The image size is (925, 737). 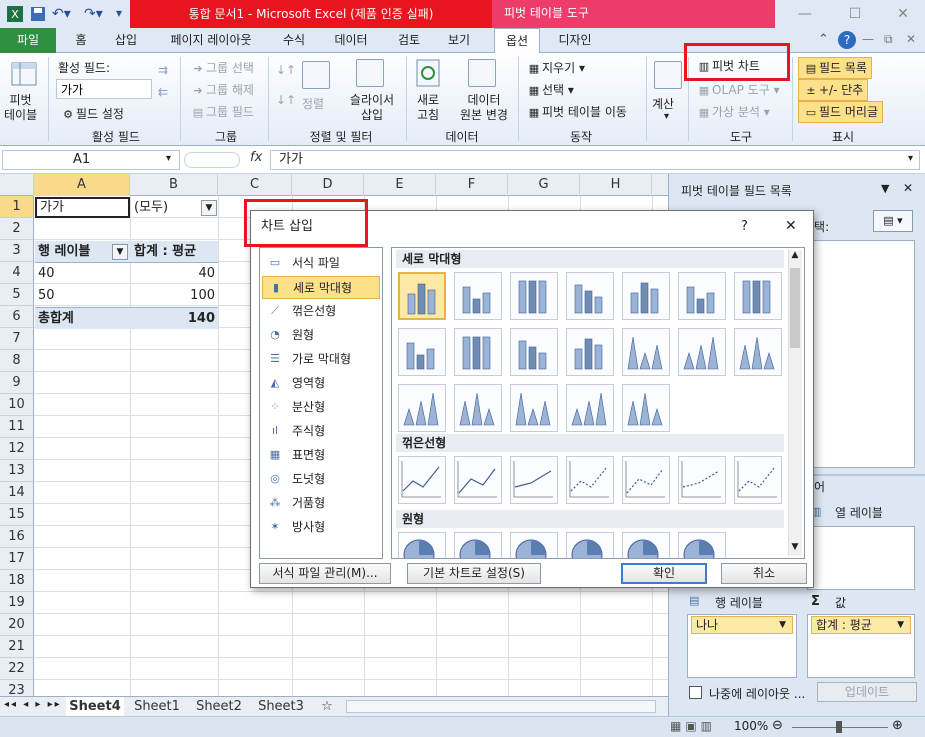 I want to click on values-field-chip: 합계 : 평균 ▼, so click(x=861, y=625).